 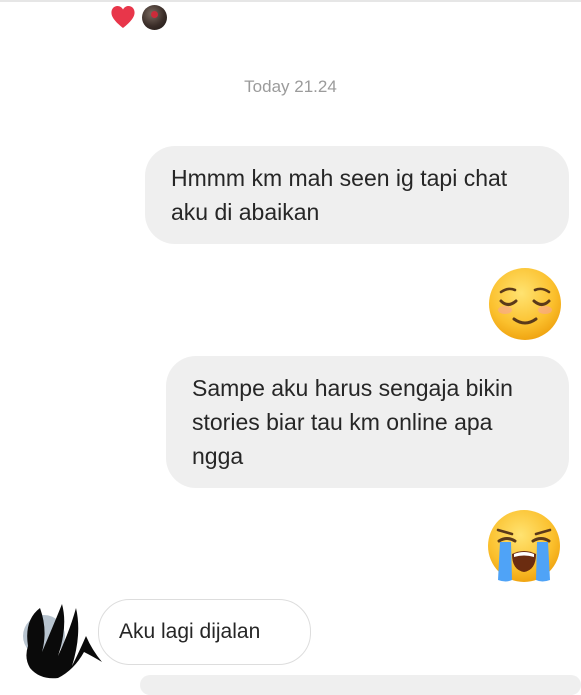 I want to click on relieved-face-icon, so click(x=525, y=304).